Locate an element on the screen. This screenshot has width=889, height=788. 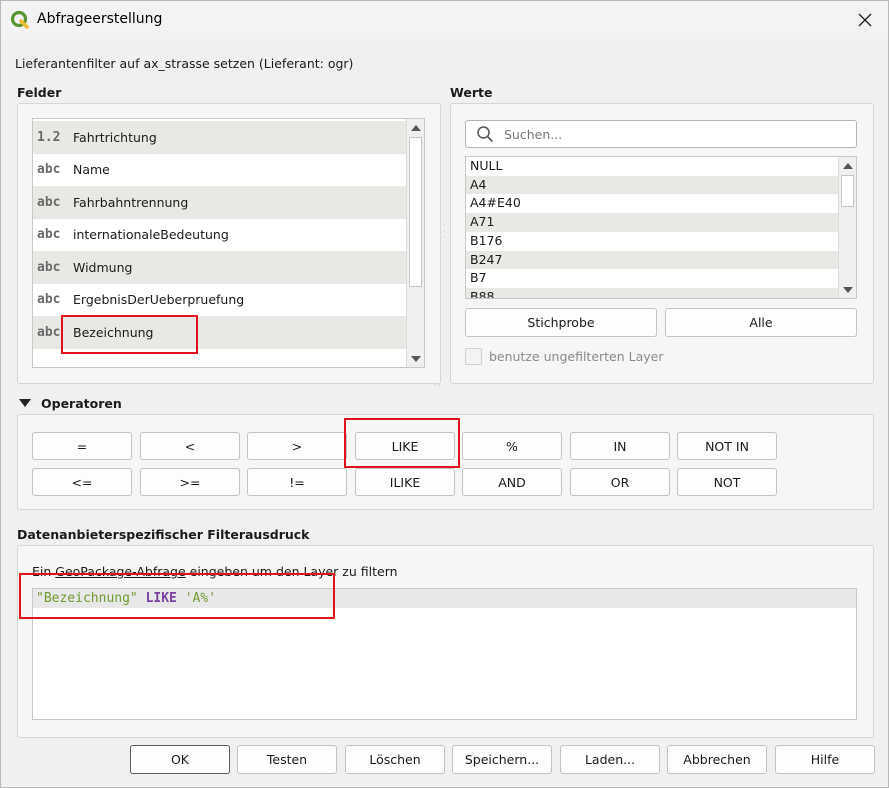
fields-scrollbar is located at coordinates (415, 243).